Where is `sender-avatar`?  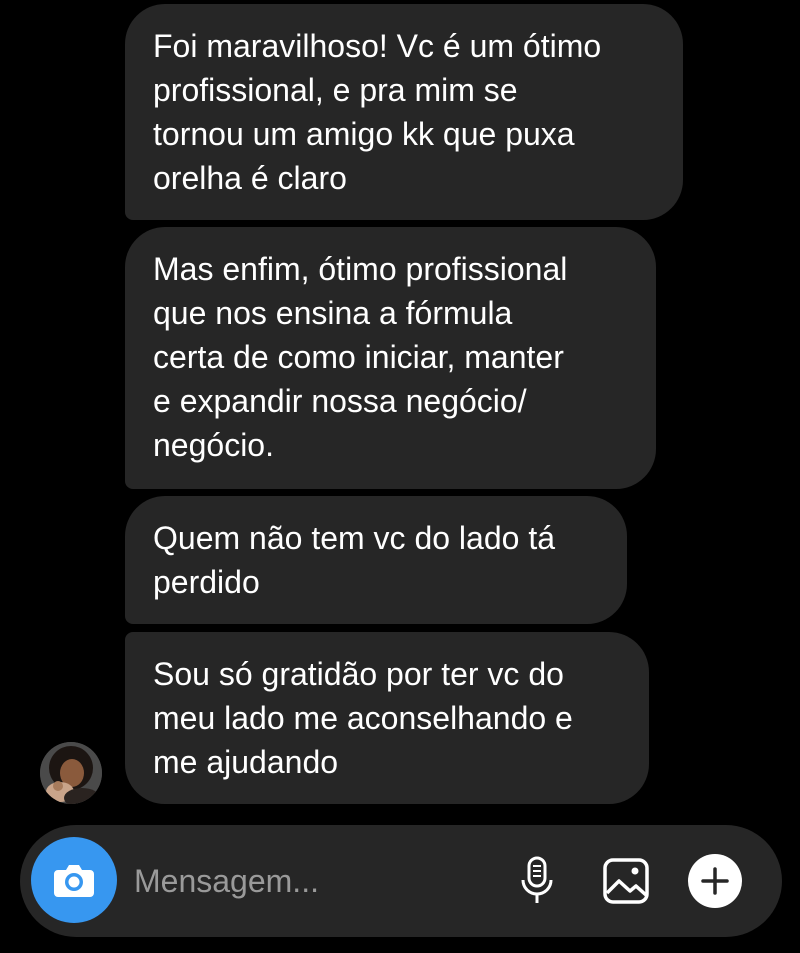
sender-avatar is located at coordinates (71, 773).